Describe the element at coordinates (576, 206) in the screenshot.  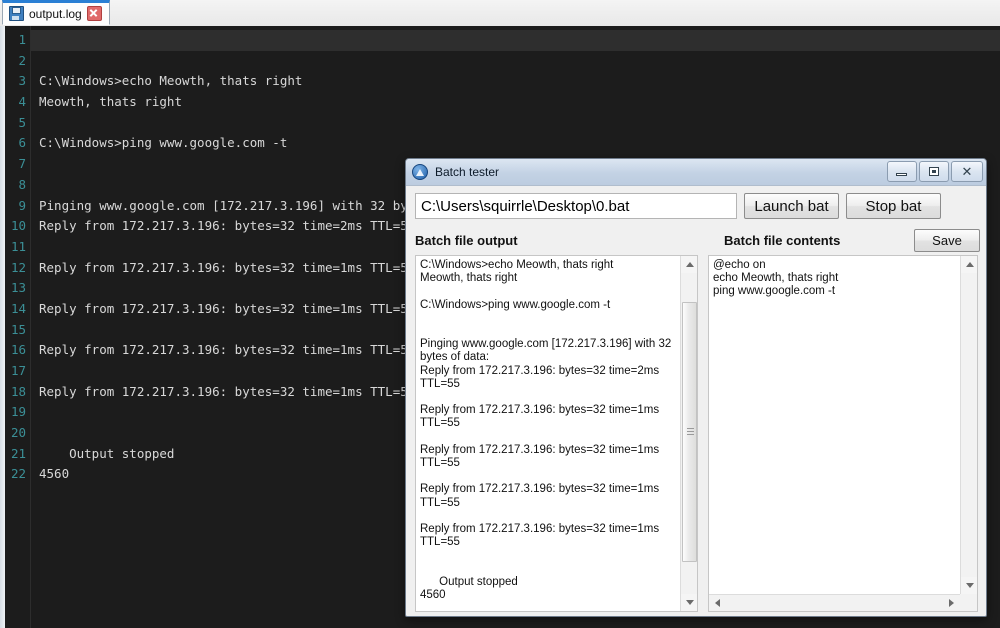
I see `bat-path-input` at that location.